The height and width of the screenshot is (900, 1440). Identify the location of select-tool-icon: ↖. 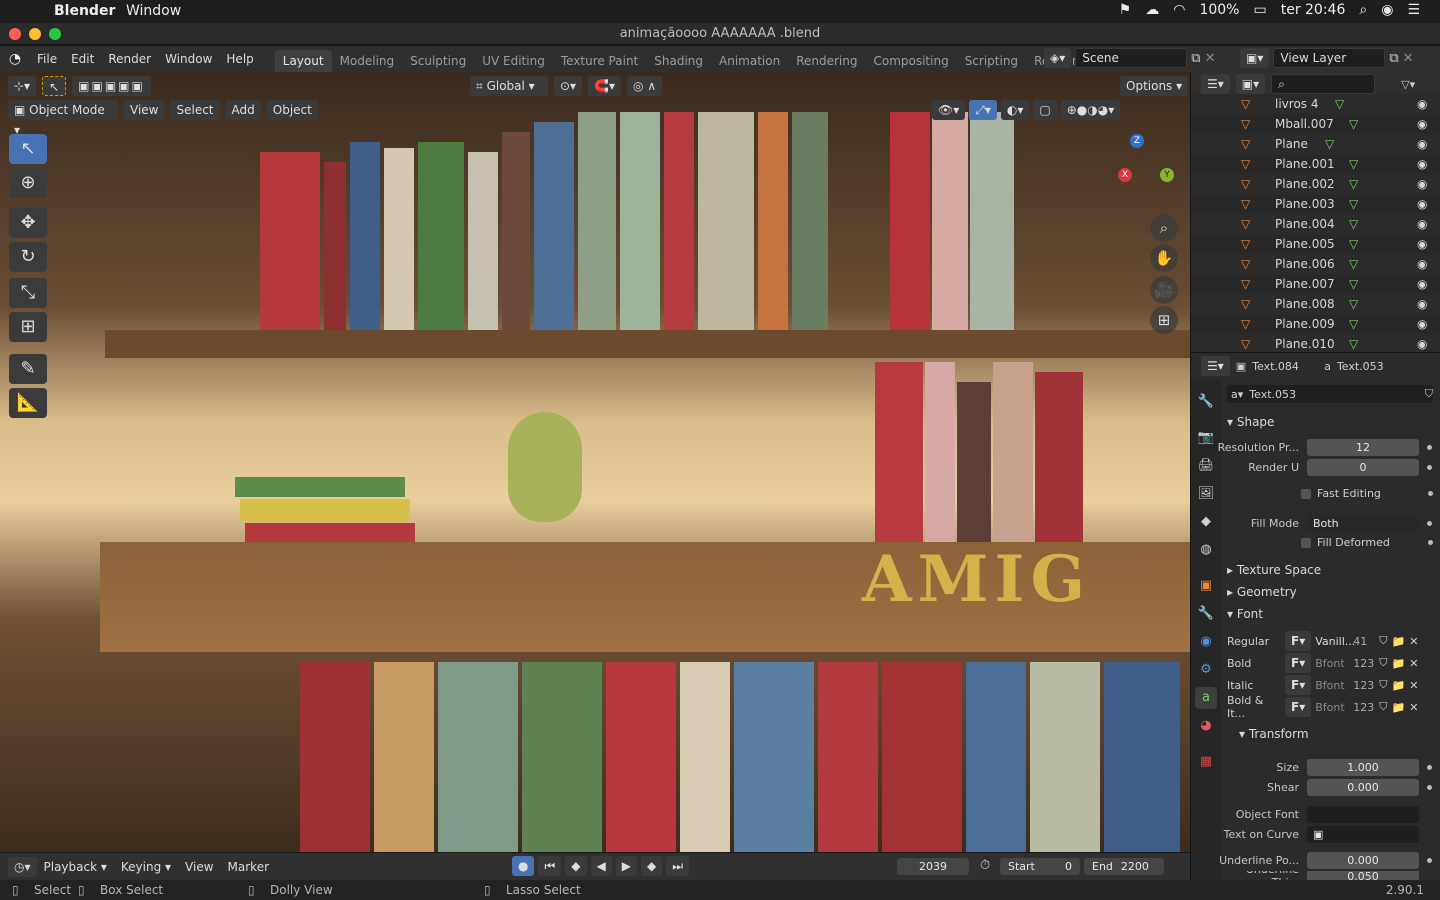
(54, 86).